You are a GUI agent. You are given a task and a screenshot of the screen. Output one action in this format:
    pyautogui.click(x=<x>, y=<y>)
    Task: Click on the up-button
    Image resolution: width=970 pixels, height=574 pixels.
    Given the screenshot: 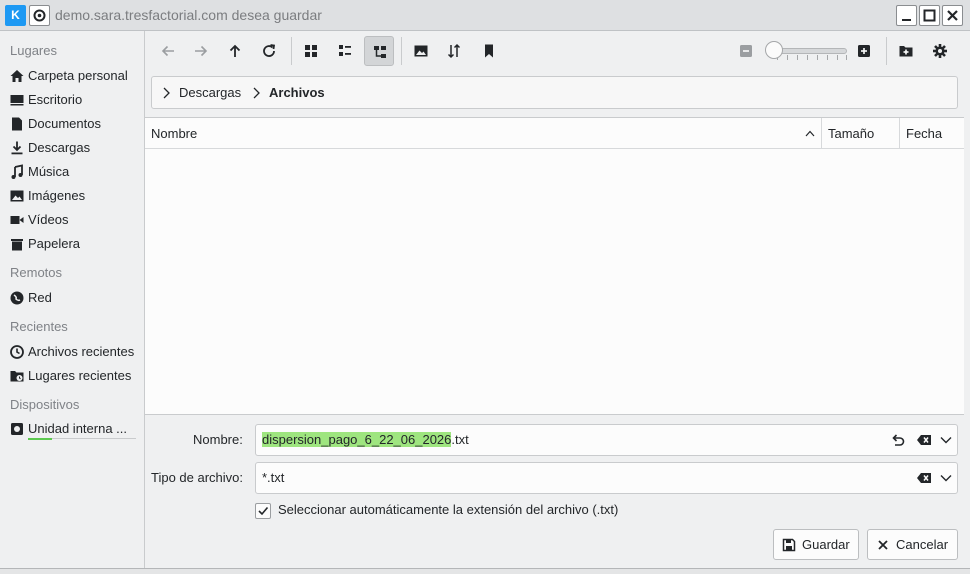 What is the action you would take?
    pyautogui.click(x=235, y=51)
    